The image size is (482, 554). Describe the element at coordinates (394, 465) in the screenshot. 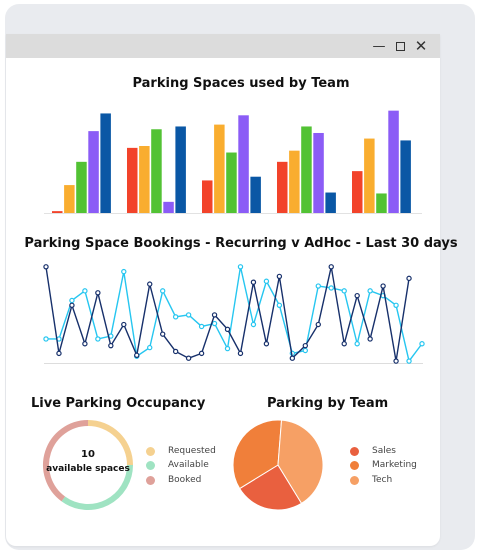

I see `legend-label: Marketing` at that location.